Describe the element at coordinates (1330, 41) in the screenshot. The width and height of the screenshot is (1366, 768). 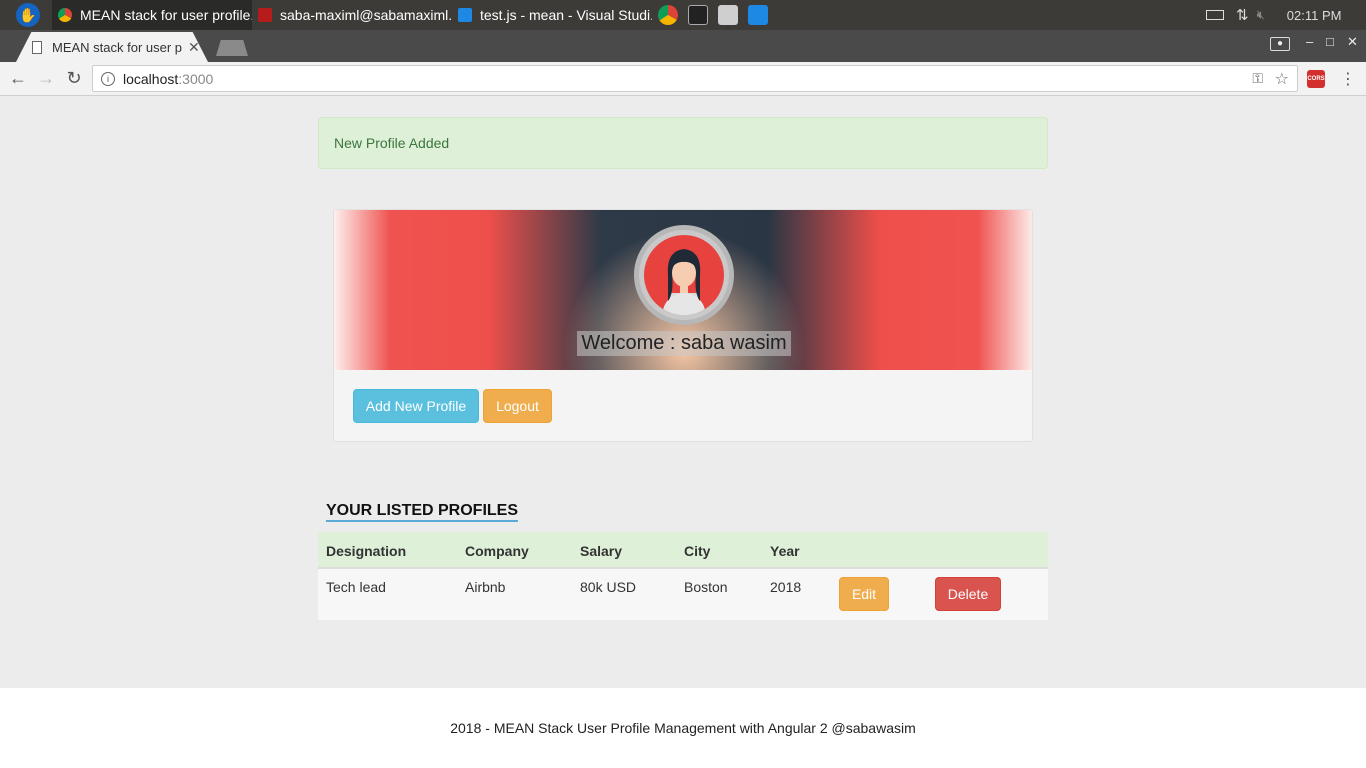
I see `maximize-window-icon: □` at that location.